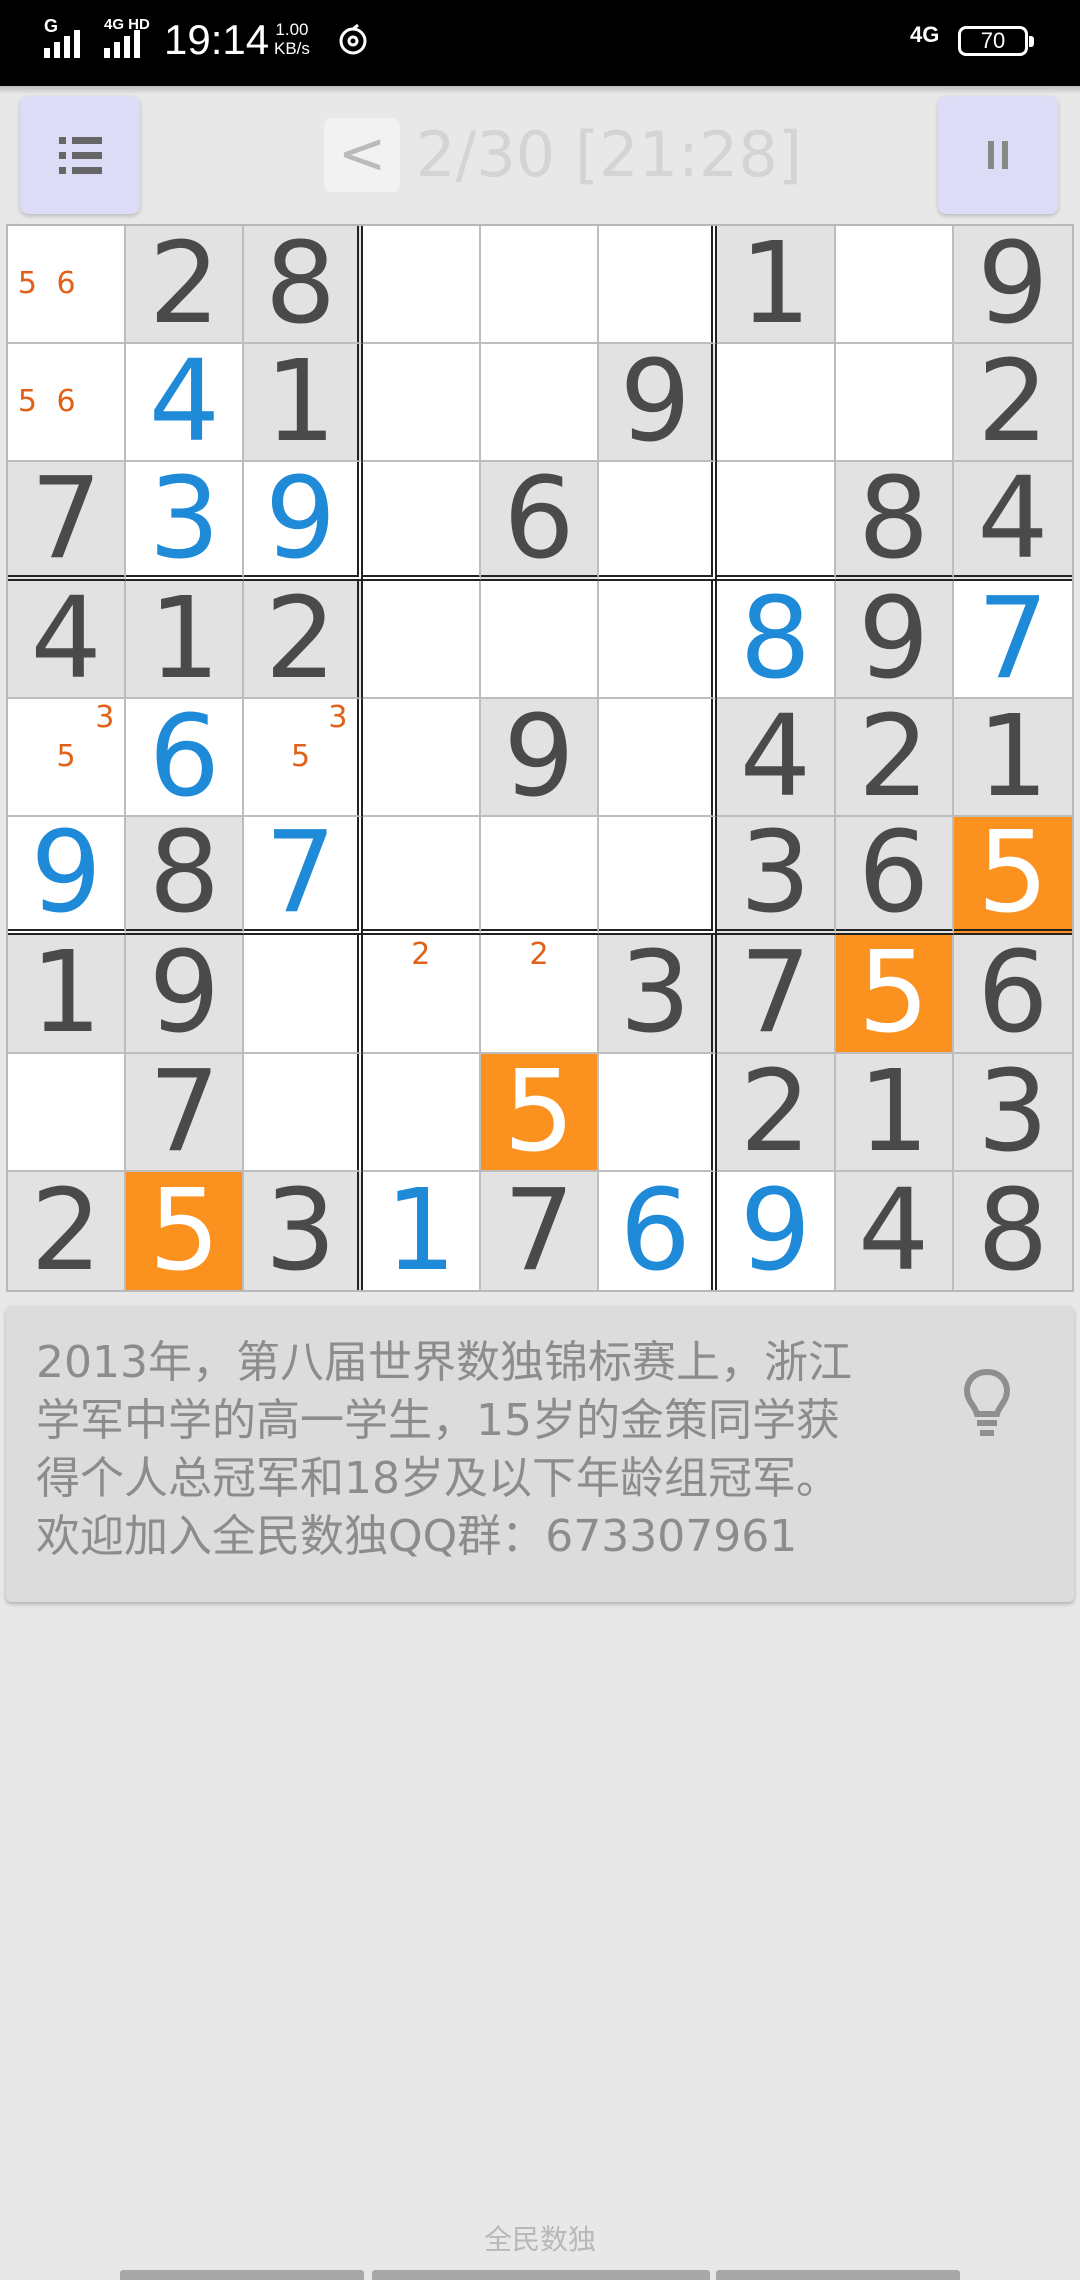 The image size is (1080, 2280). I want to click on battery-level: 70, so click(993, 40).